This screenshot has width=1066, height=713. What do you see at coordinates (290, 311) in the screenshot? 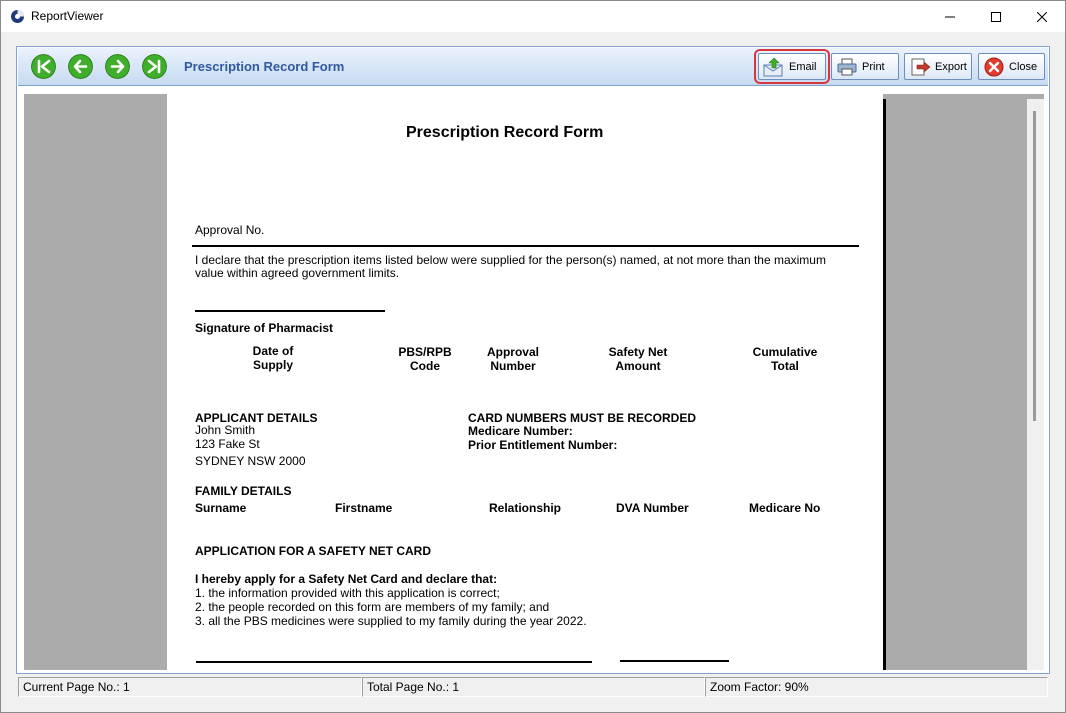
I see `signature-rule` at bounding box center [290, 311].